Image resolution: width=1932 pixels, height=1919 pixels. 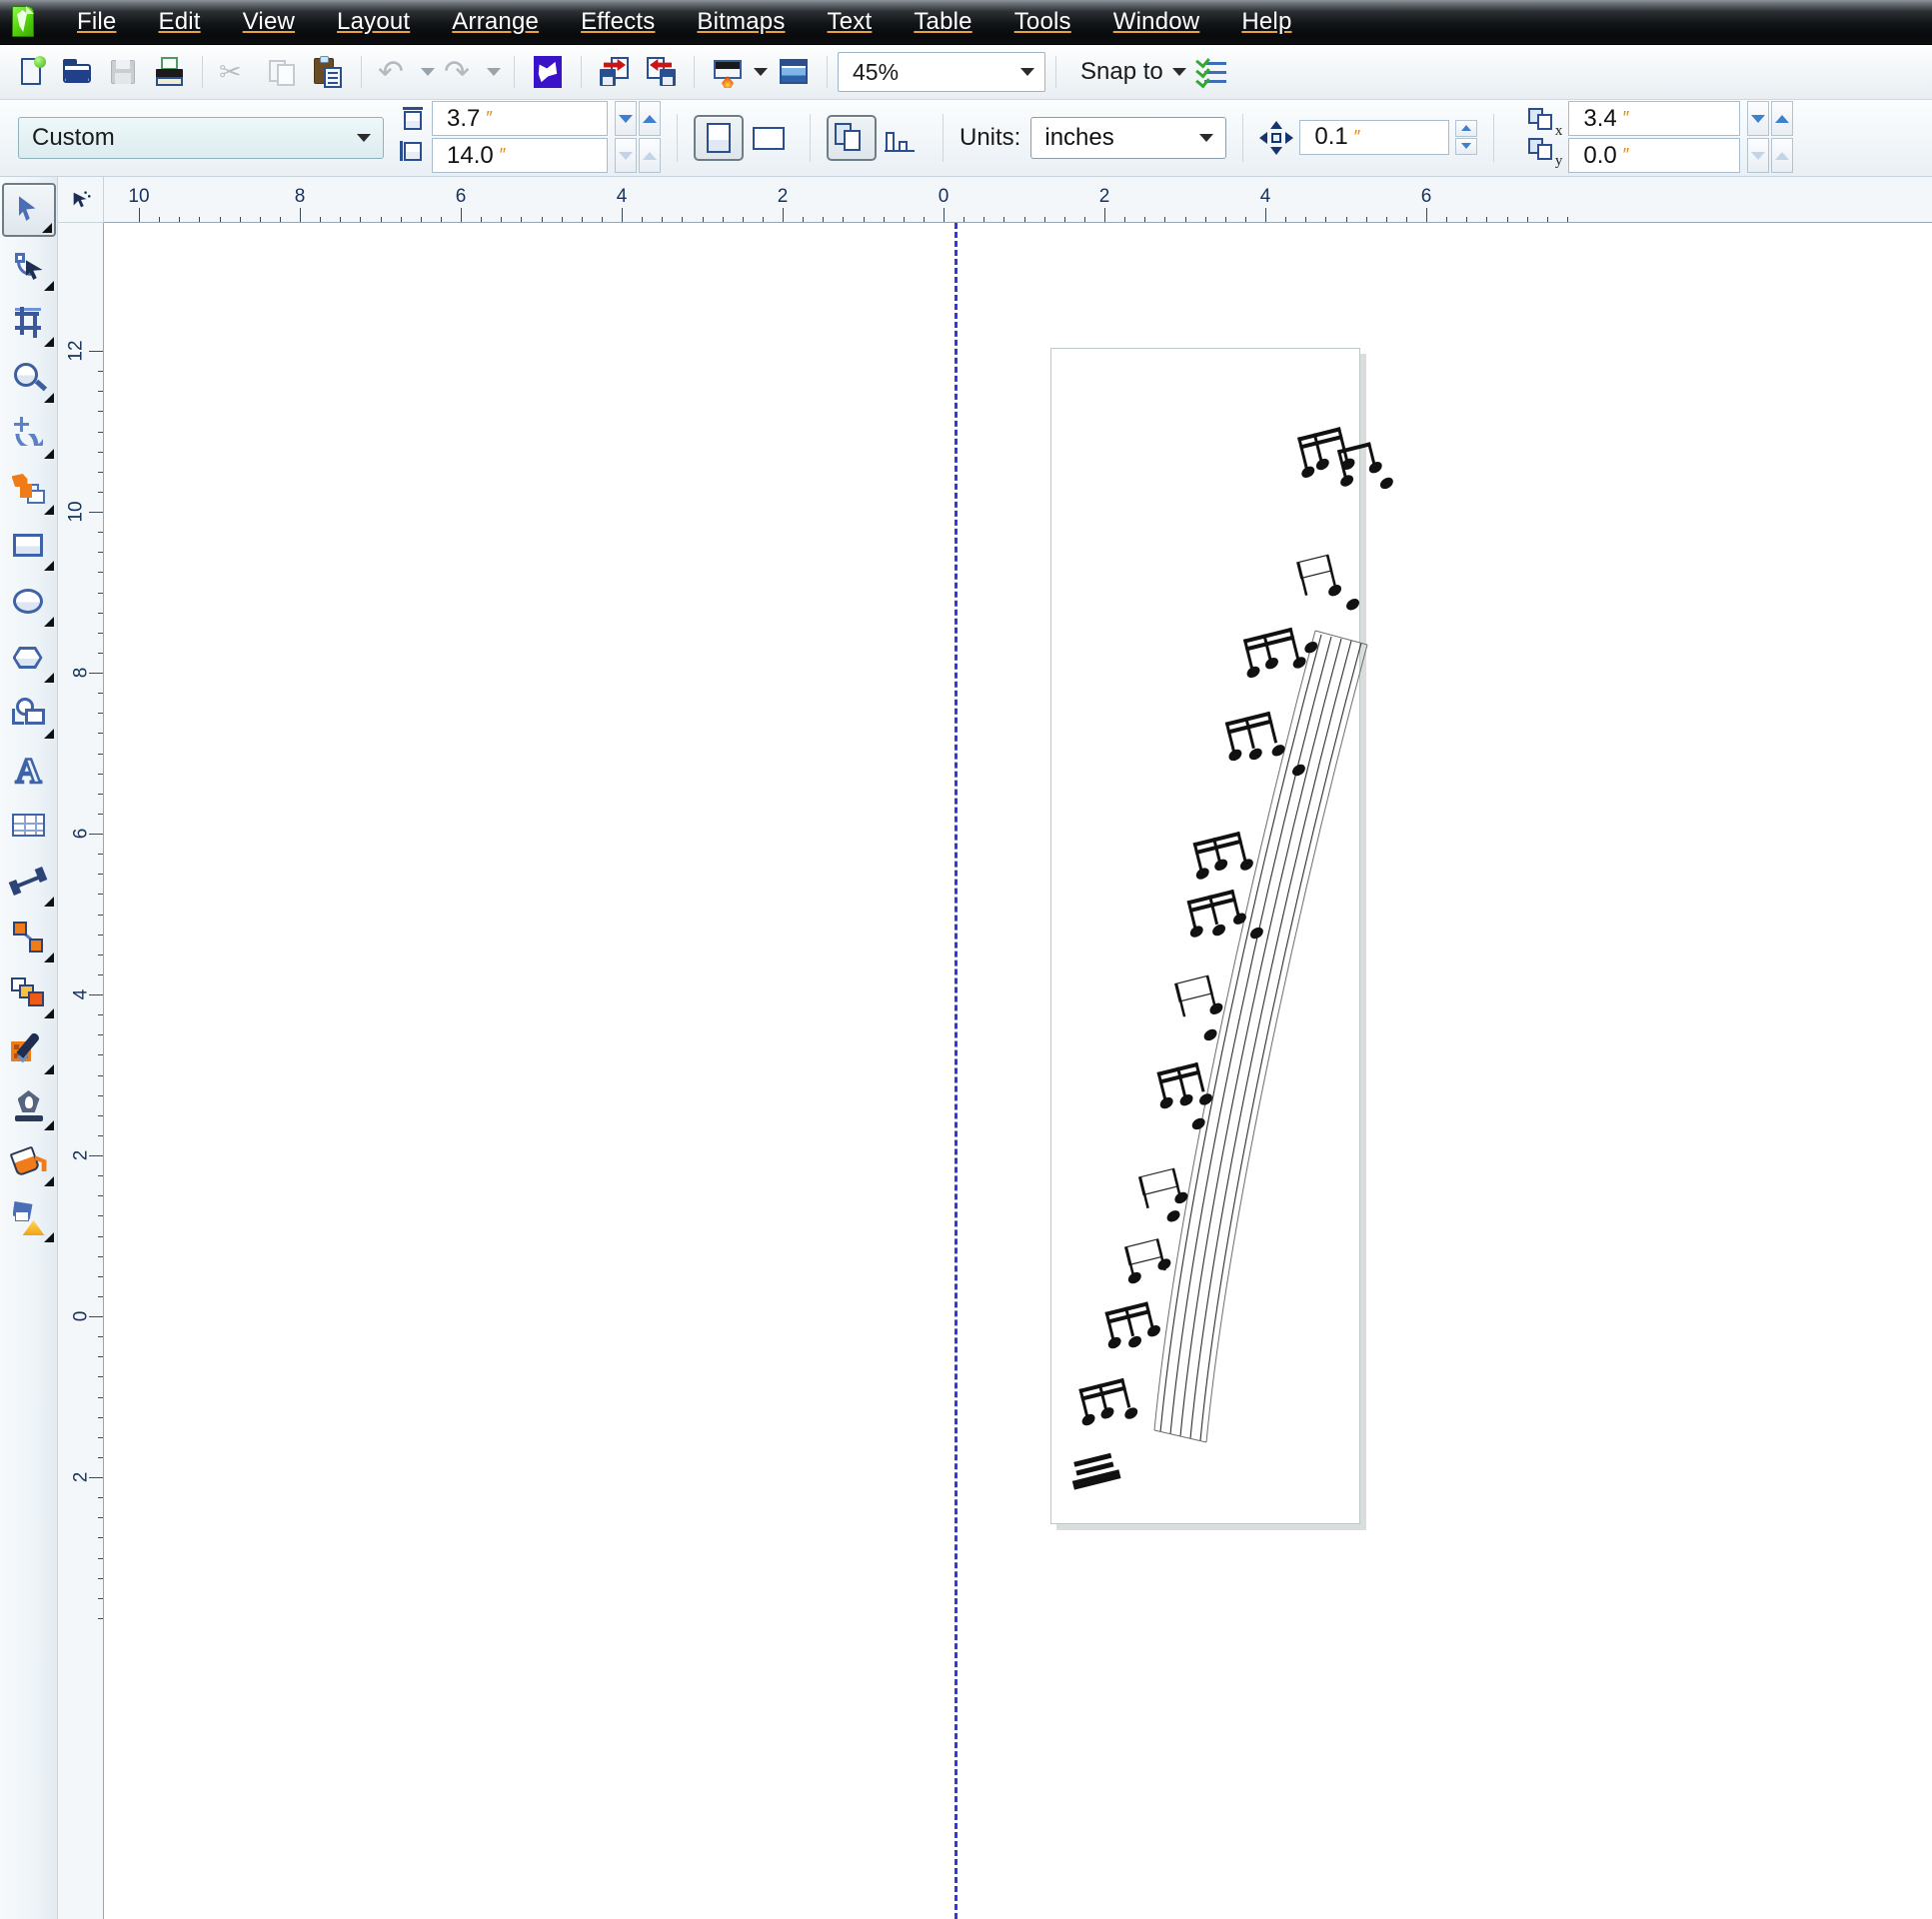 I want to click on connector-tool, so click(x=29, y=938).